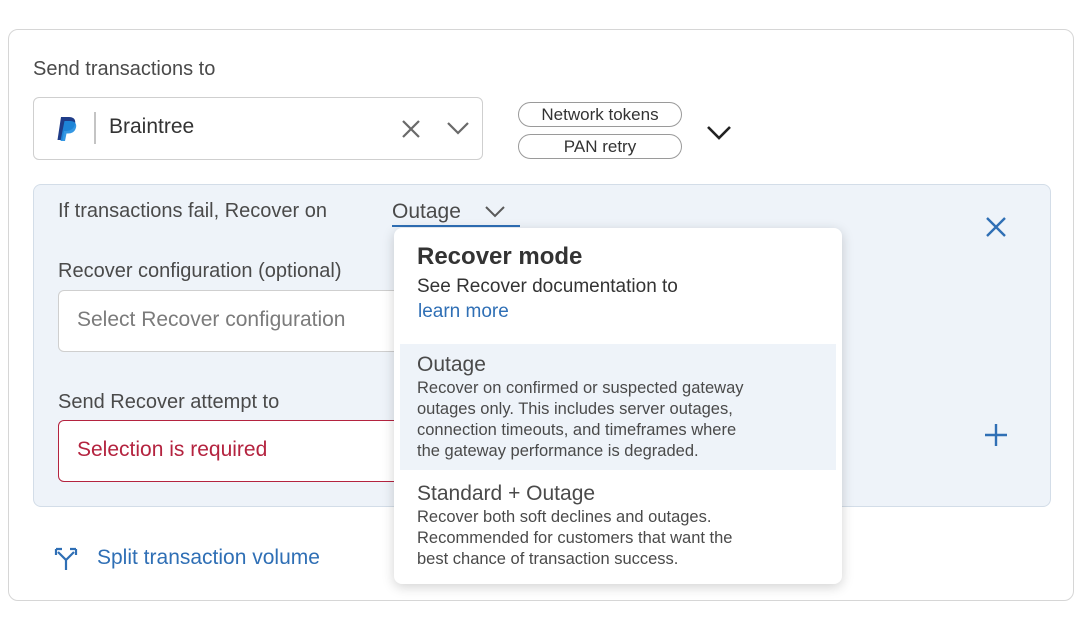  I want to click on option-desc-line: best chance of transaction success., so click(548, 559).